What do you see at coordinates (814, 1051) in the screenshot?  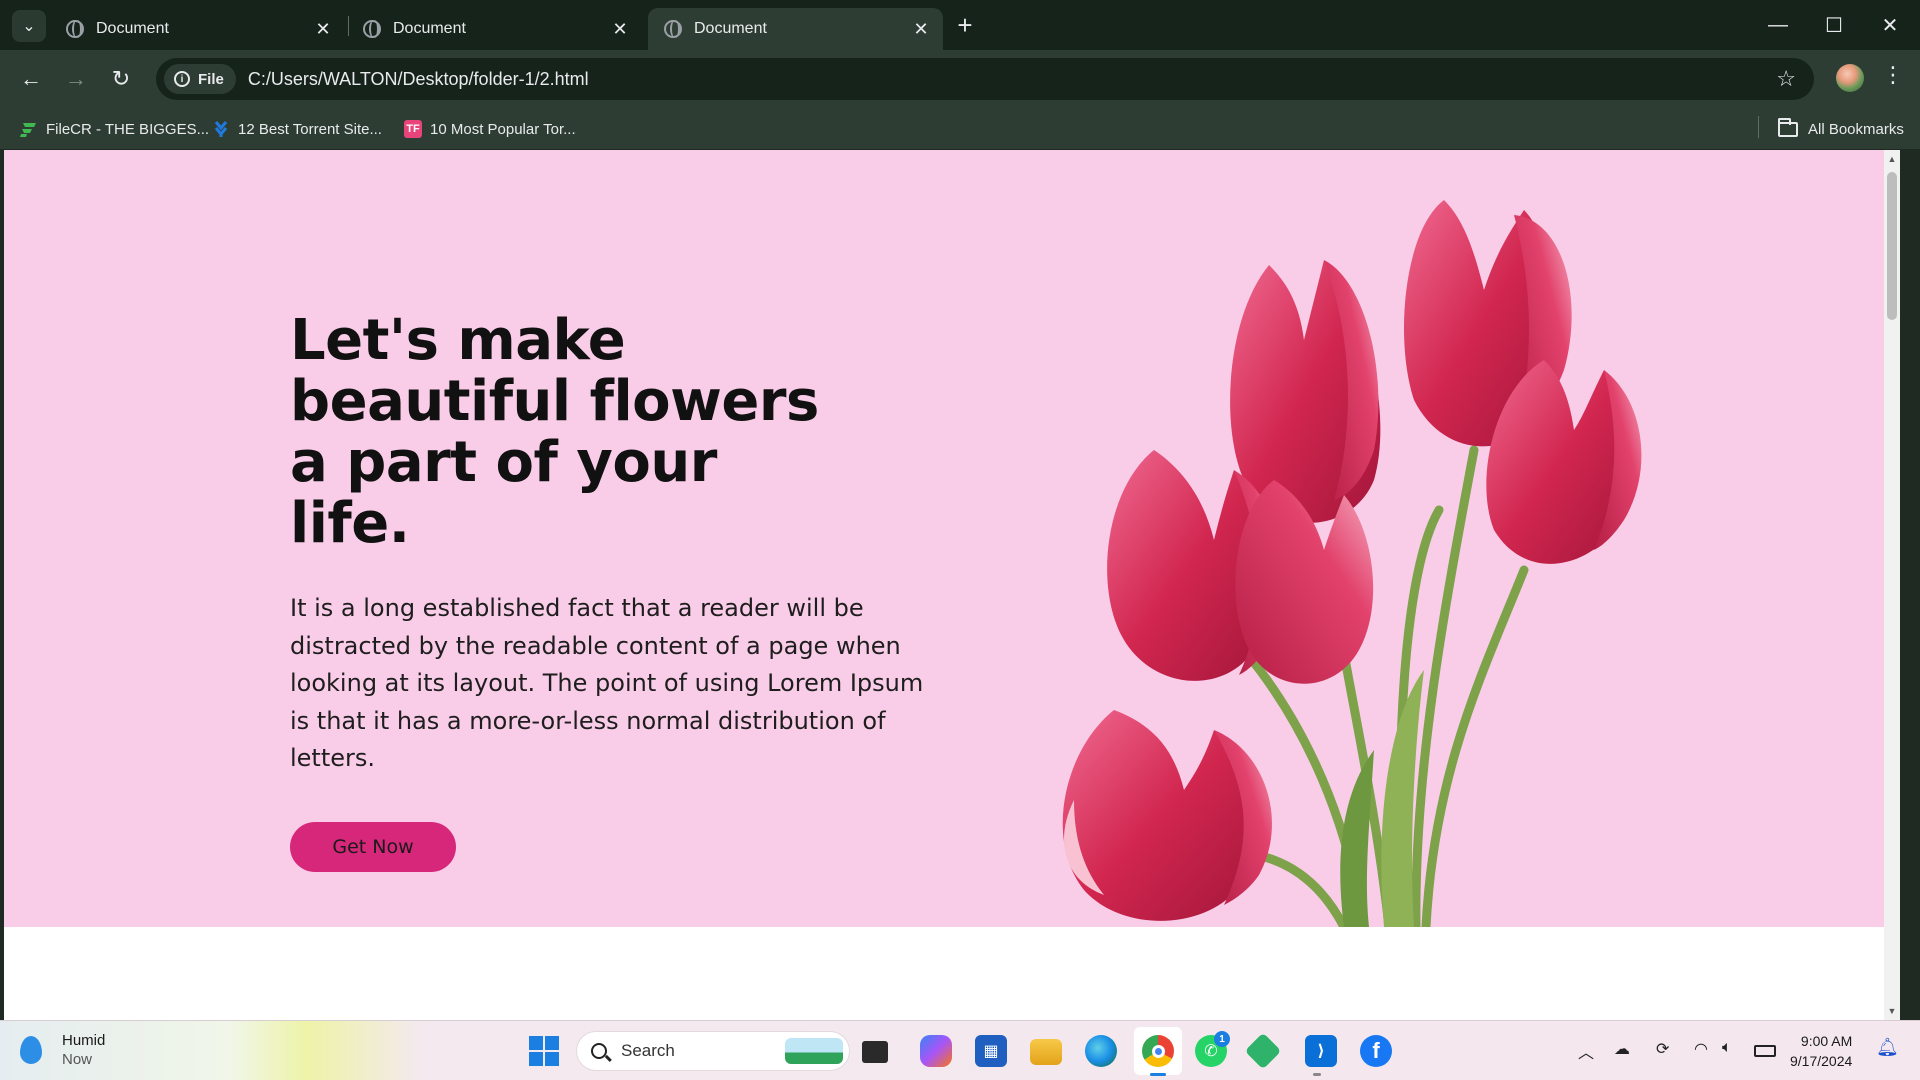 I see `search-highlight-art` at bounding box center [814, 1051].